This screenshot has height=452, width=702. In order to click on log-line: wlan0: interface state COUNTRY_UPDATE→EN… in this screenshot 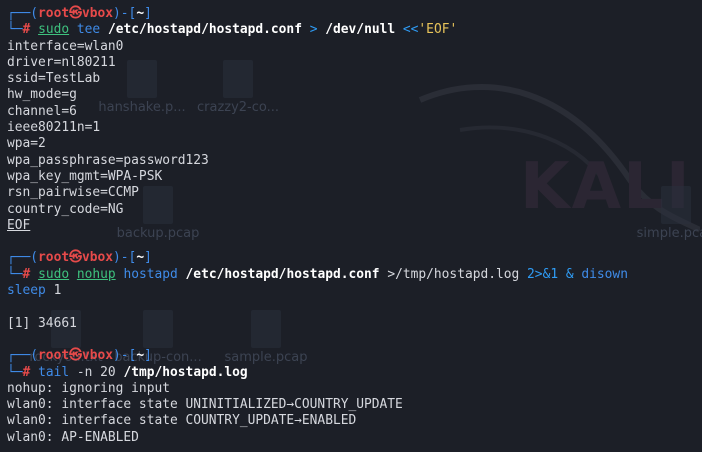, I will do `click(182, 421)`.